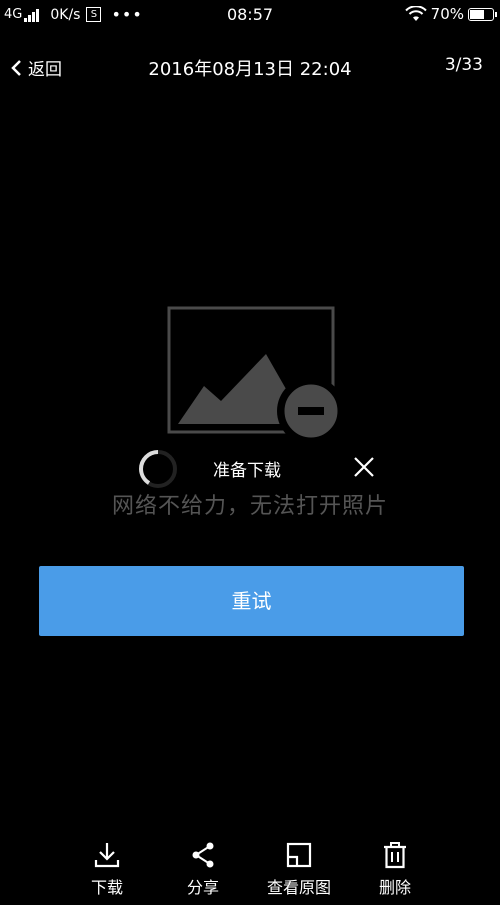  I want to click on nav-bar: 返回 2016年08月13日 22:04 3/33, so click(250, 68).